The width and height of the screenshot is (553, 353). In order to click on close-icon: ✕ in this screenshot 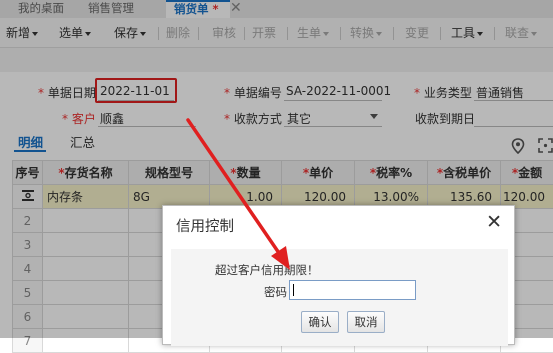, I will do `click(494, 222)`.